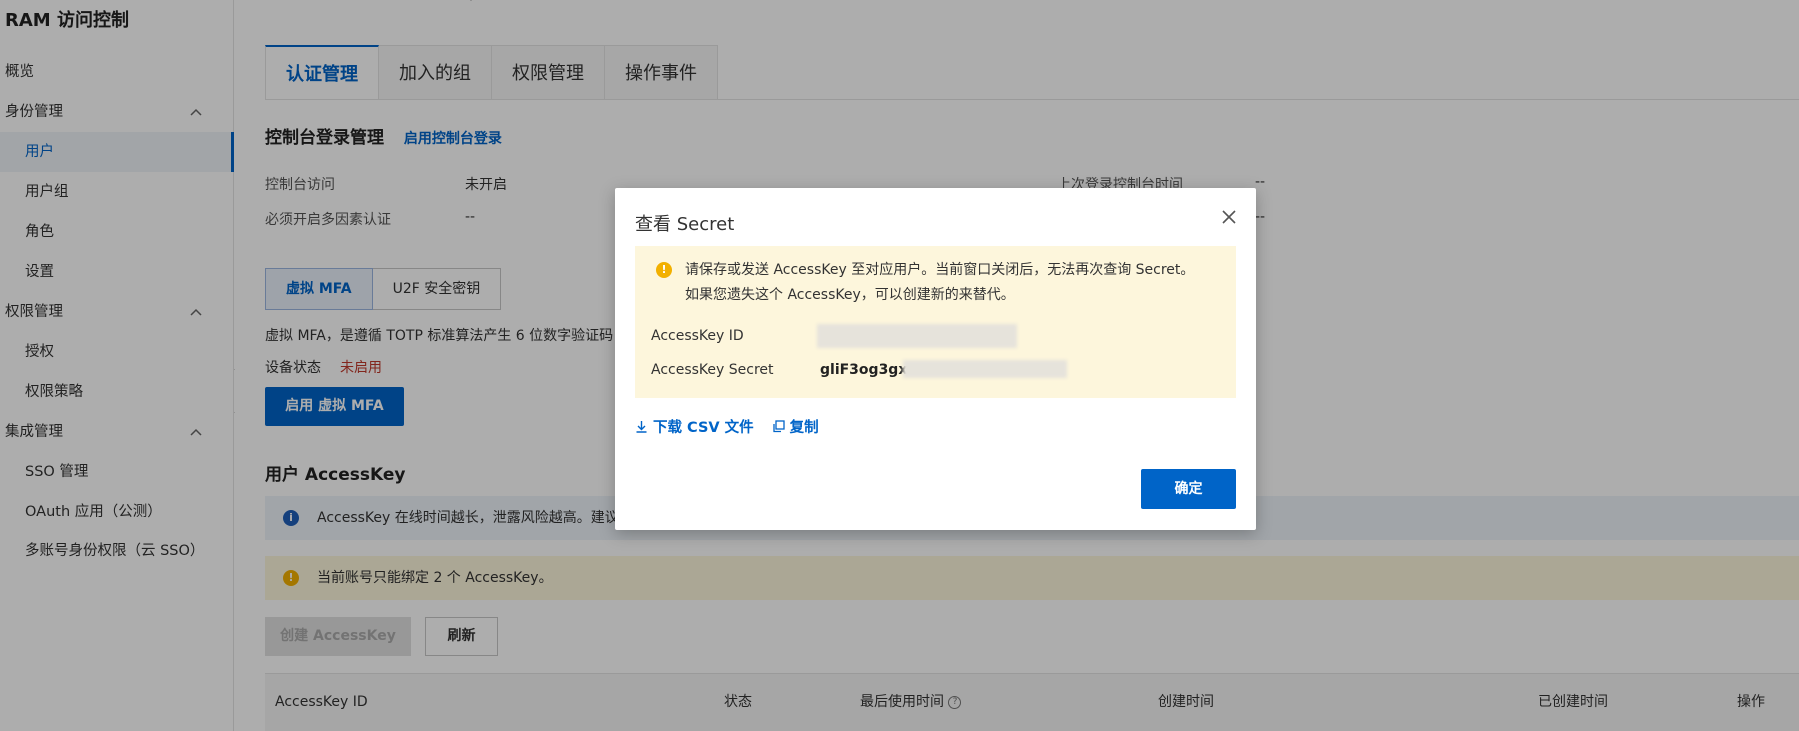 Image resolution: width=1799 pixels, height=731 pixels. I want to click on accesskey-secret-label: AccessKey Secret, so click(712, 370).